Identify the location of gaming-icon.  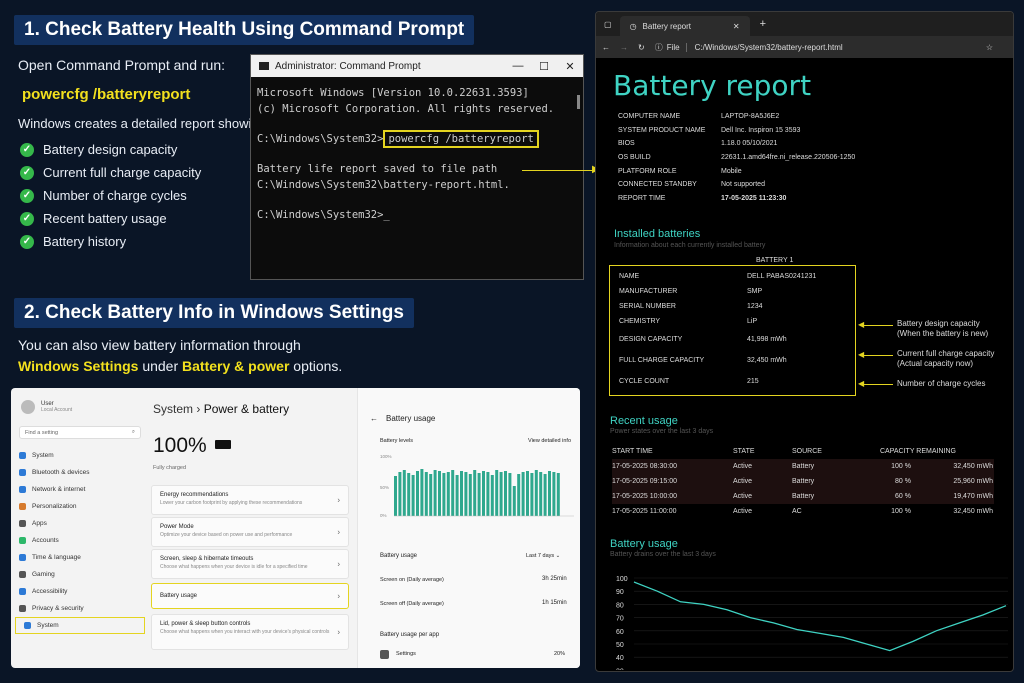
(22, 574).